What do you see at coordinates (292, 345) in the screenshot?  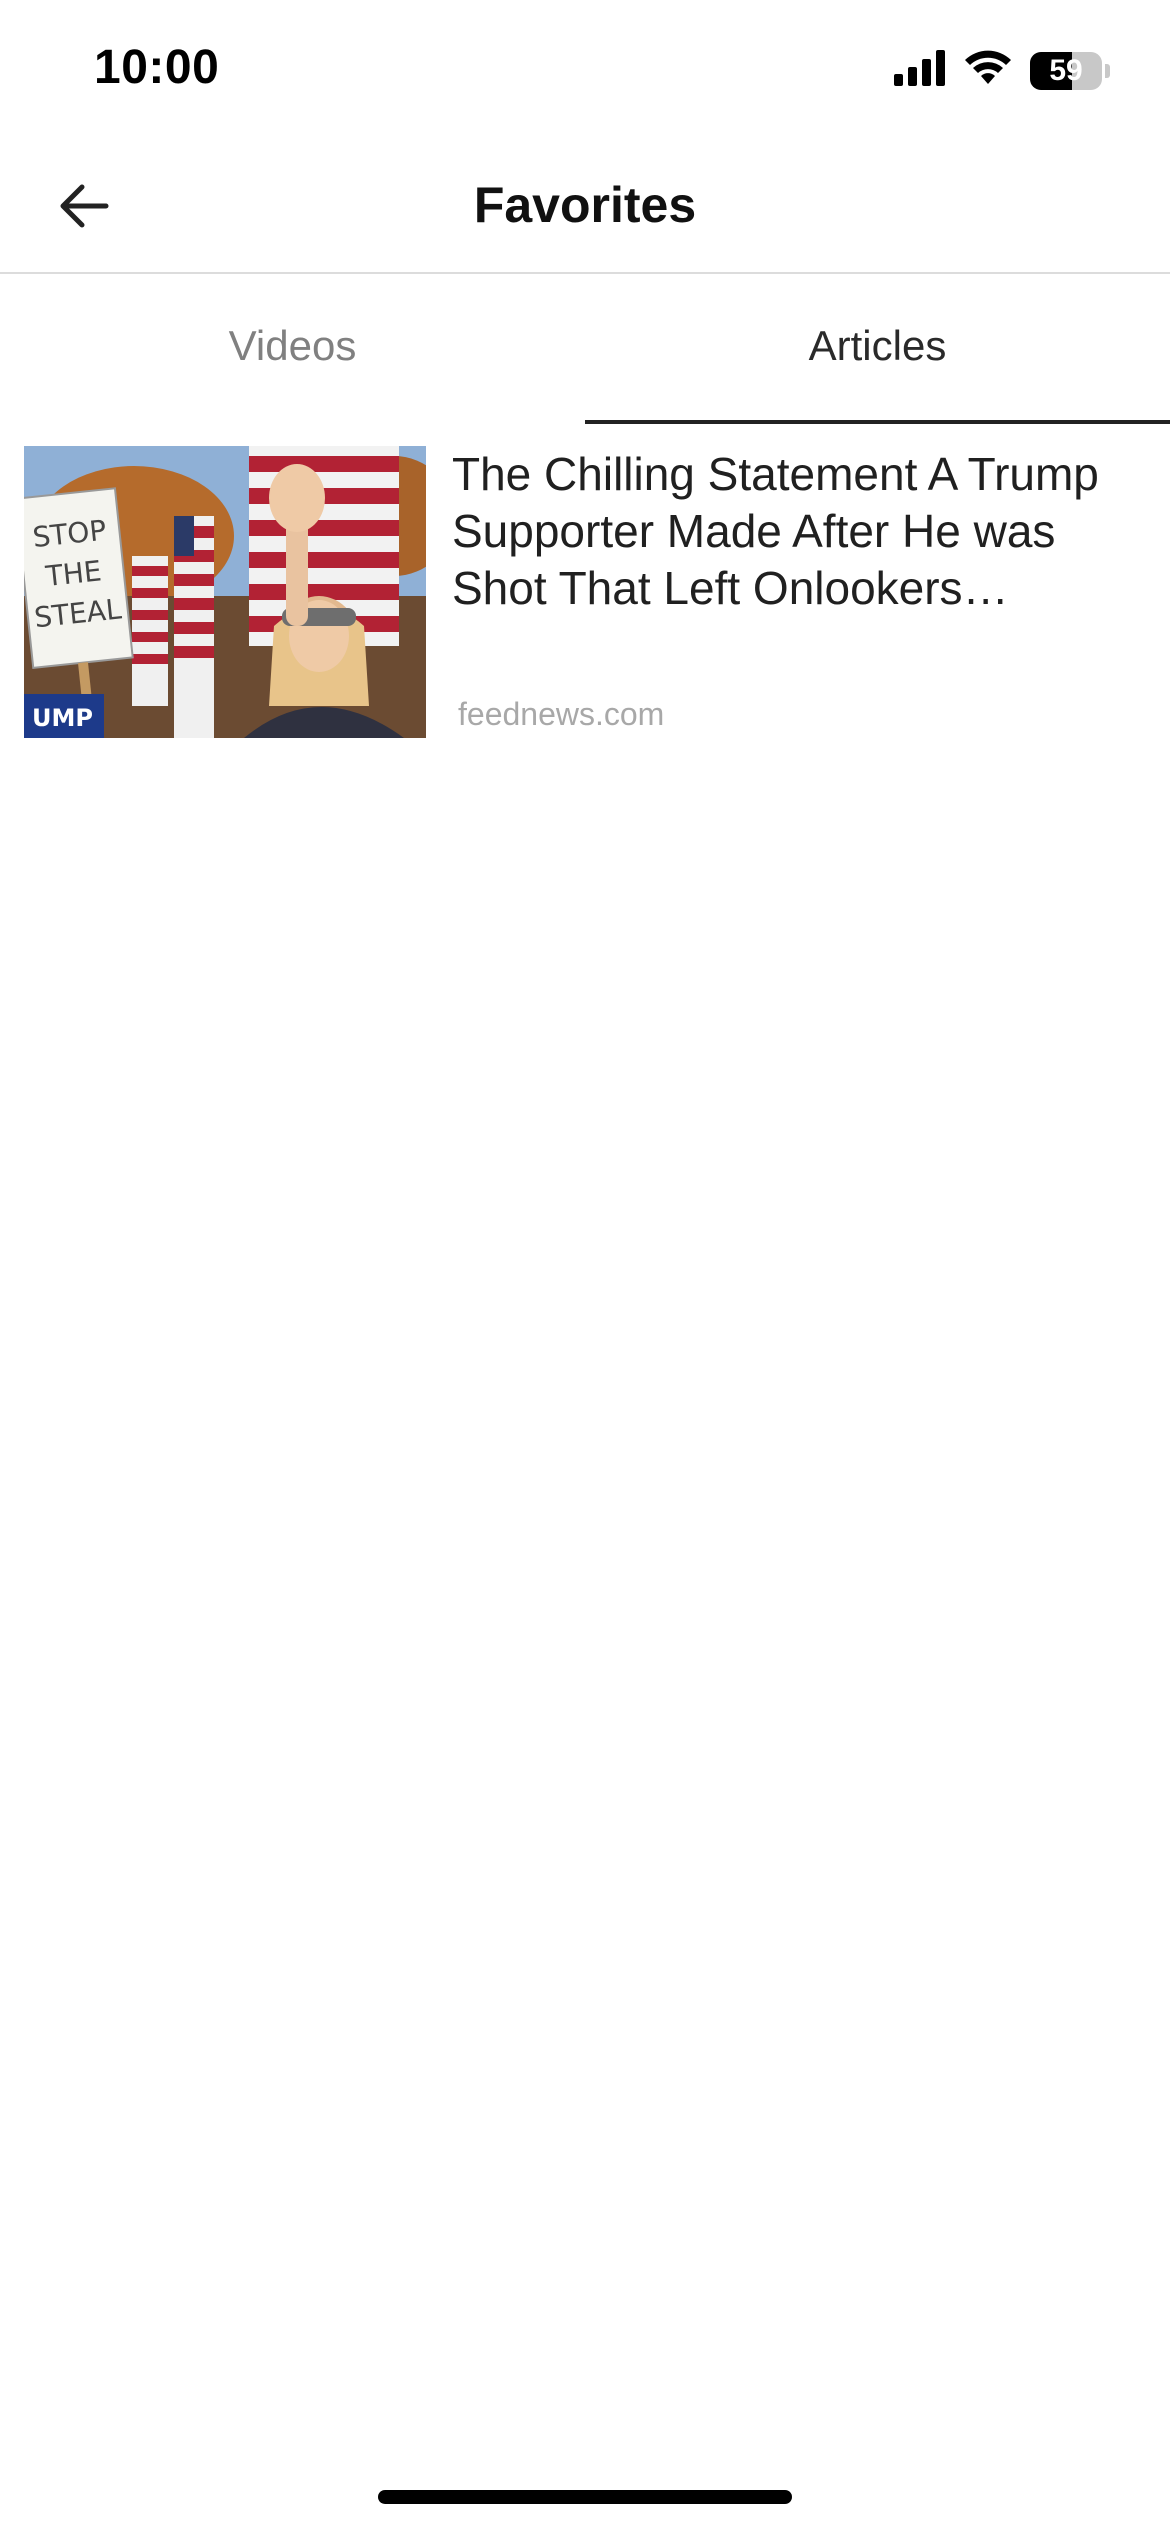 I see `tab-videos-label: Videos` at bounding box center [292, 345].